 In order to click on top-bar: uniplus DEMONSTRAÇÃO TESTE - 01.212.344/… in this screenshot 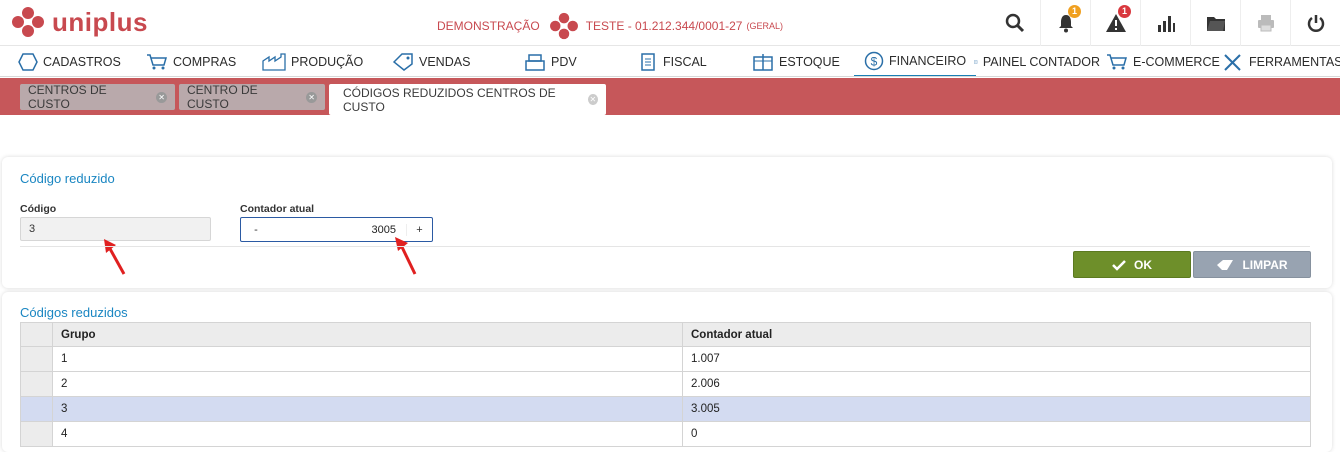, I will do `click(670, 23)`.